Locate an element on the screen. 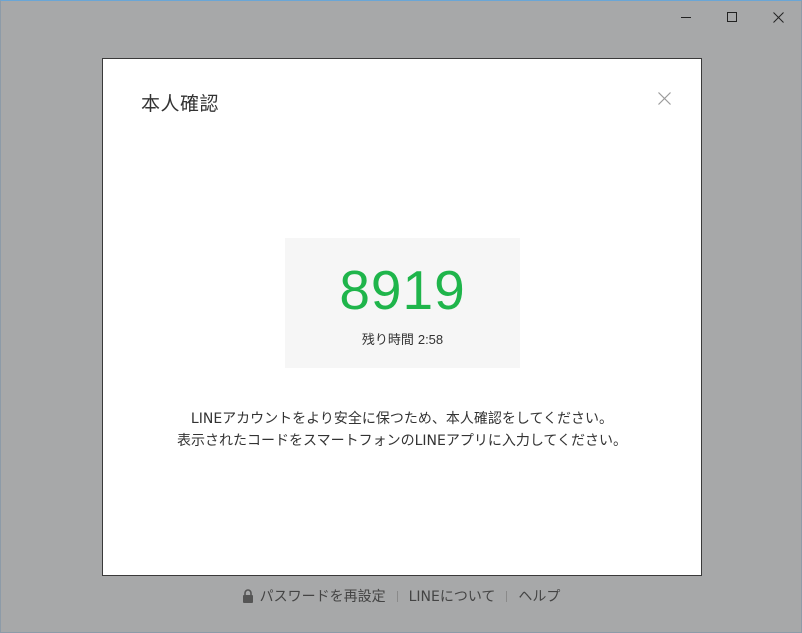  about-line-link: LINEについて is located at coordinates (452, 596).